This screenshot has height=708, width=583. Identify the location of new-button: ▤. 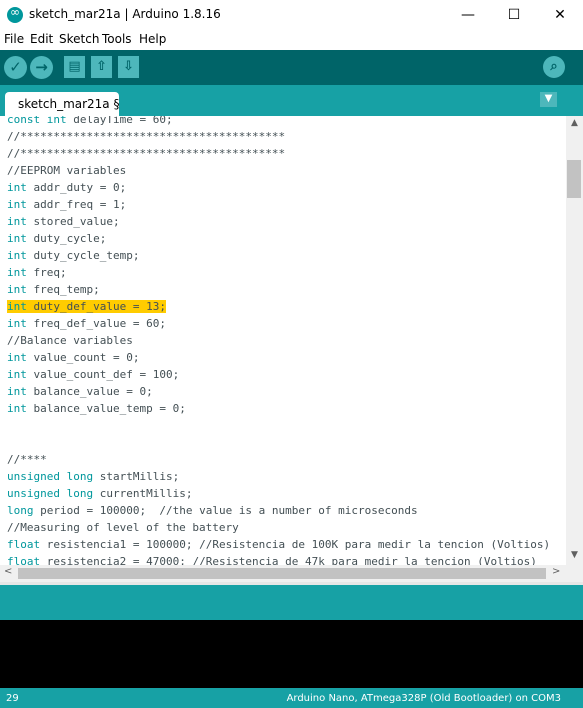
(74, 67).